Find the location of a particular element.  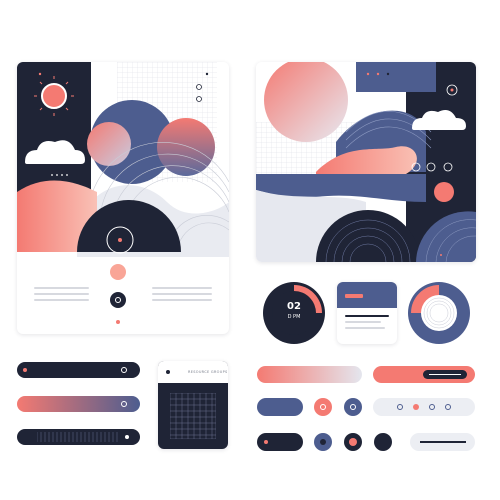

gauge-dial is located at coordinates (439, 313).